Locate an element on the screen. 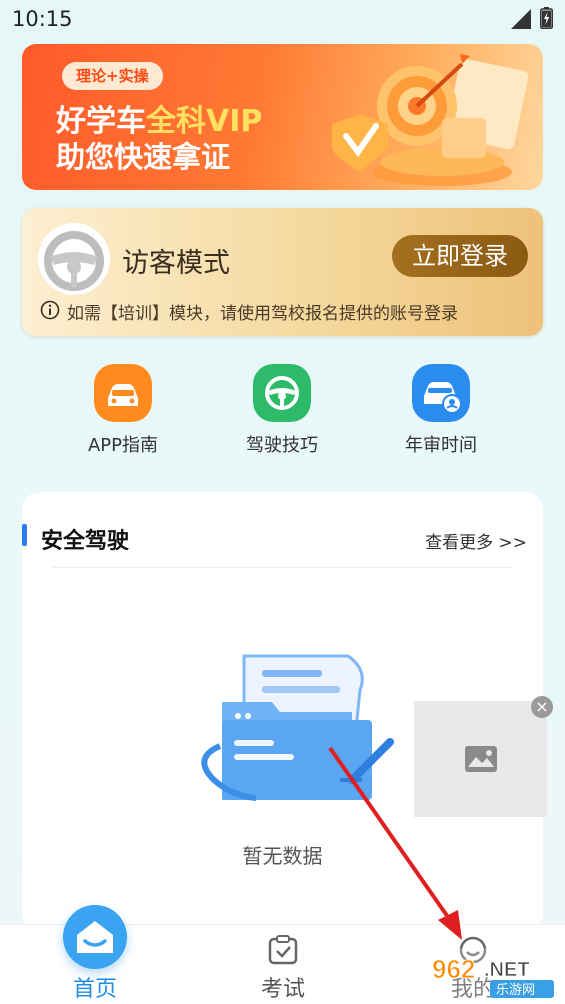 The image size is (565, 1004). section-accent-bar is located at coordinates (24, 535).